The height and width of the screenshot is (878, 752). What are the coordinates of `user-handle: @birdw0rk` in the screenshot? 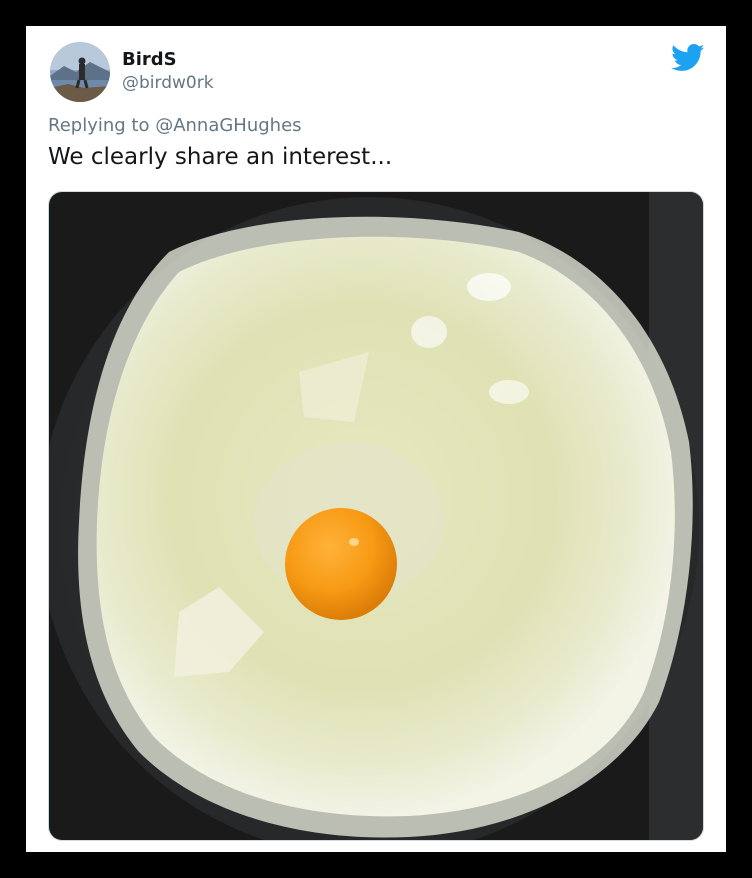 It's located at (168, 83).